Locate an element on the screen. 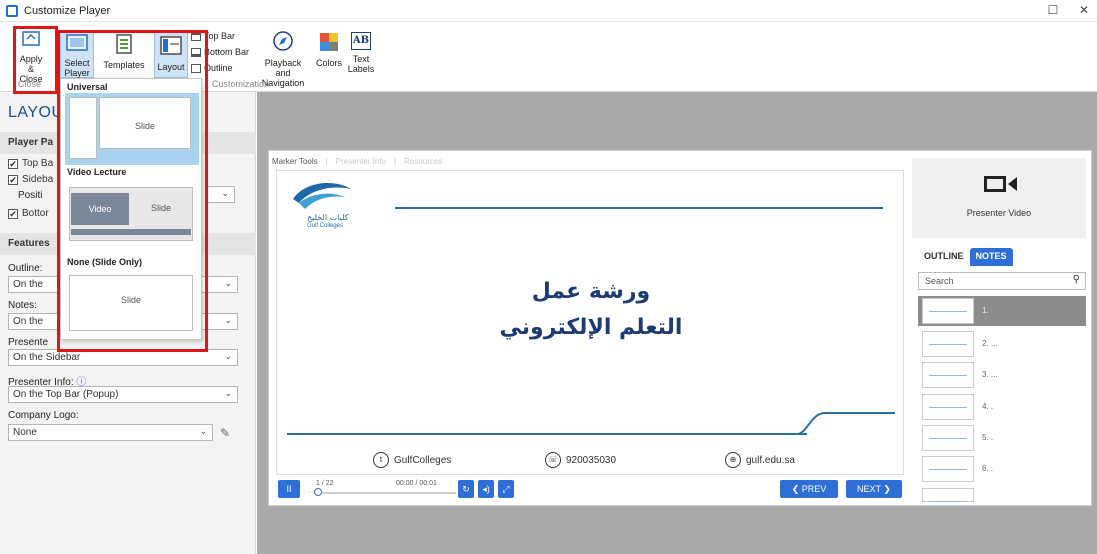  slide-only-option: Slide is located at coordinates (132, 304).